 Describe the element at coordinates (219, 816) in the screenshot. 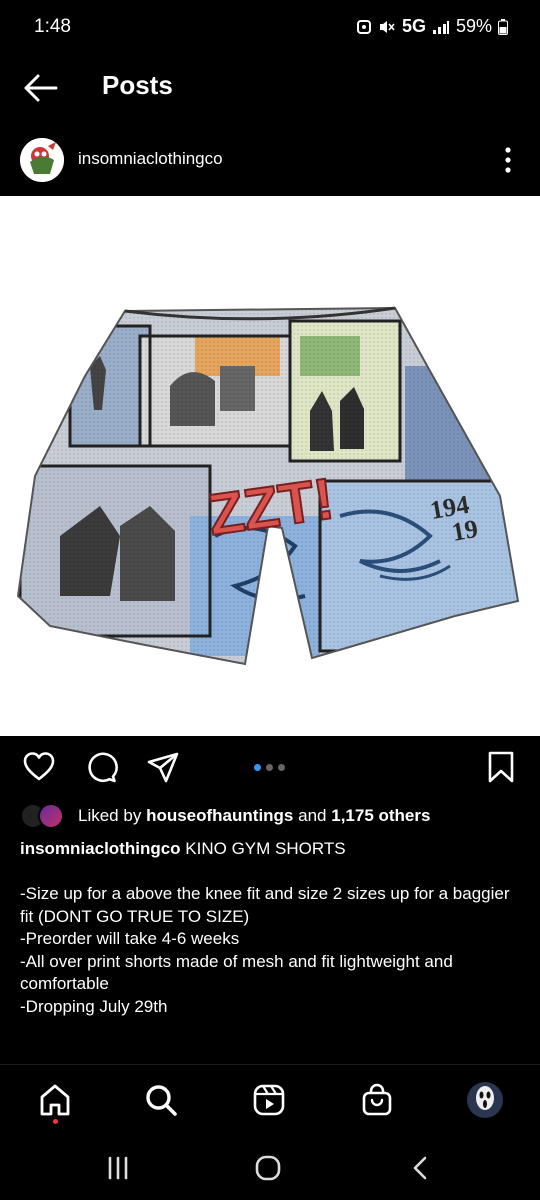

I see `liker-username: houseofhauntings` at that location.